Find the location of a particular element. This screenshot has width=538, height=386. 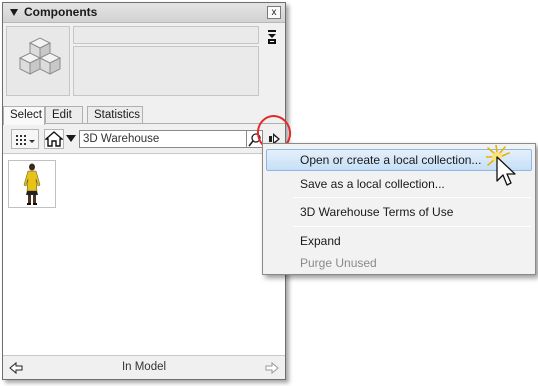

grid-view-icon is located at coordinates (25, 140).